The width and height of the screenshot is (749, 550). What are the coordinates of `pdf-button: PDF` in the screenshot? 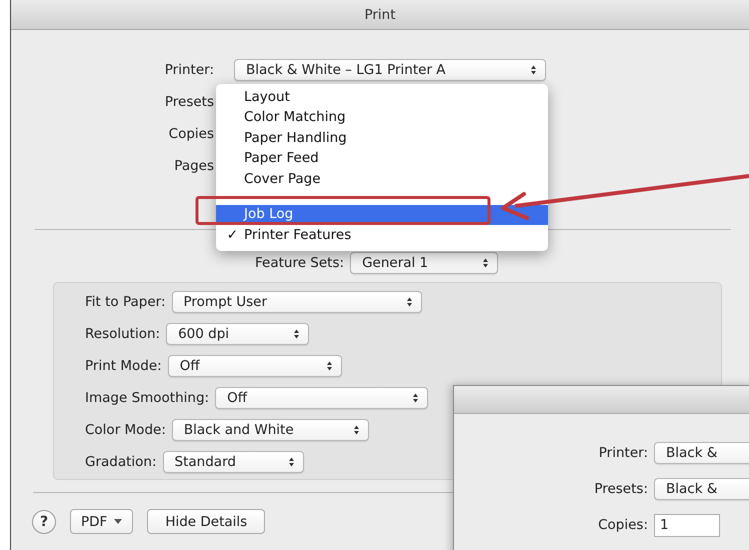 It's located at (102, 521).